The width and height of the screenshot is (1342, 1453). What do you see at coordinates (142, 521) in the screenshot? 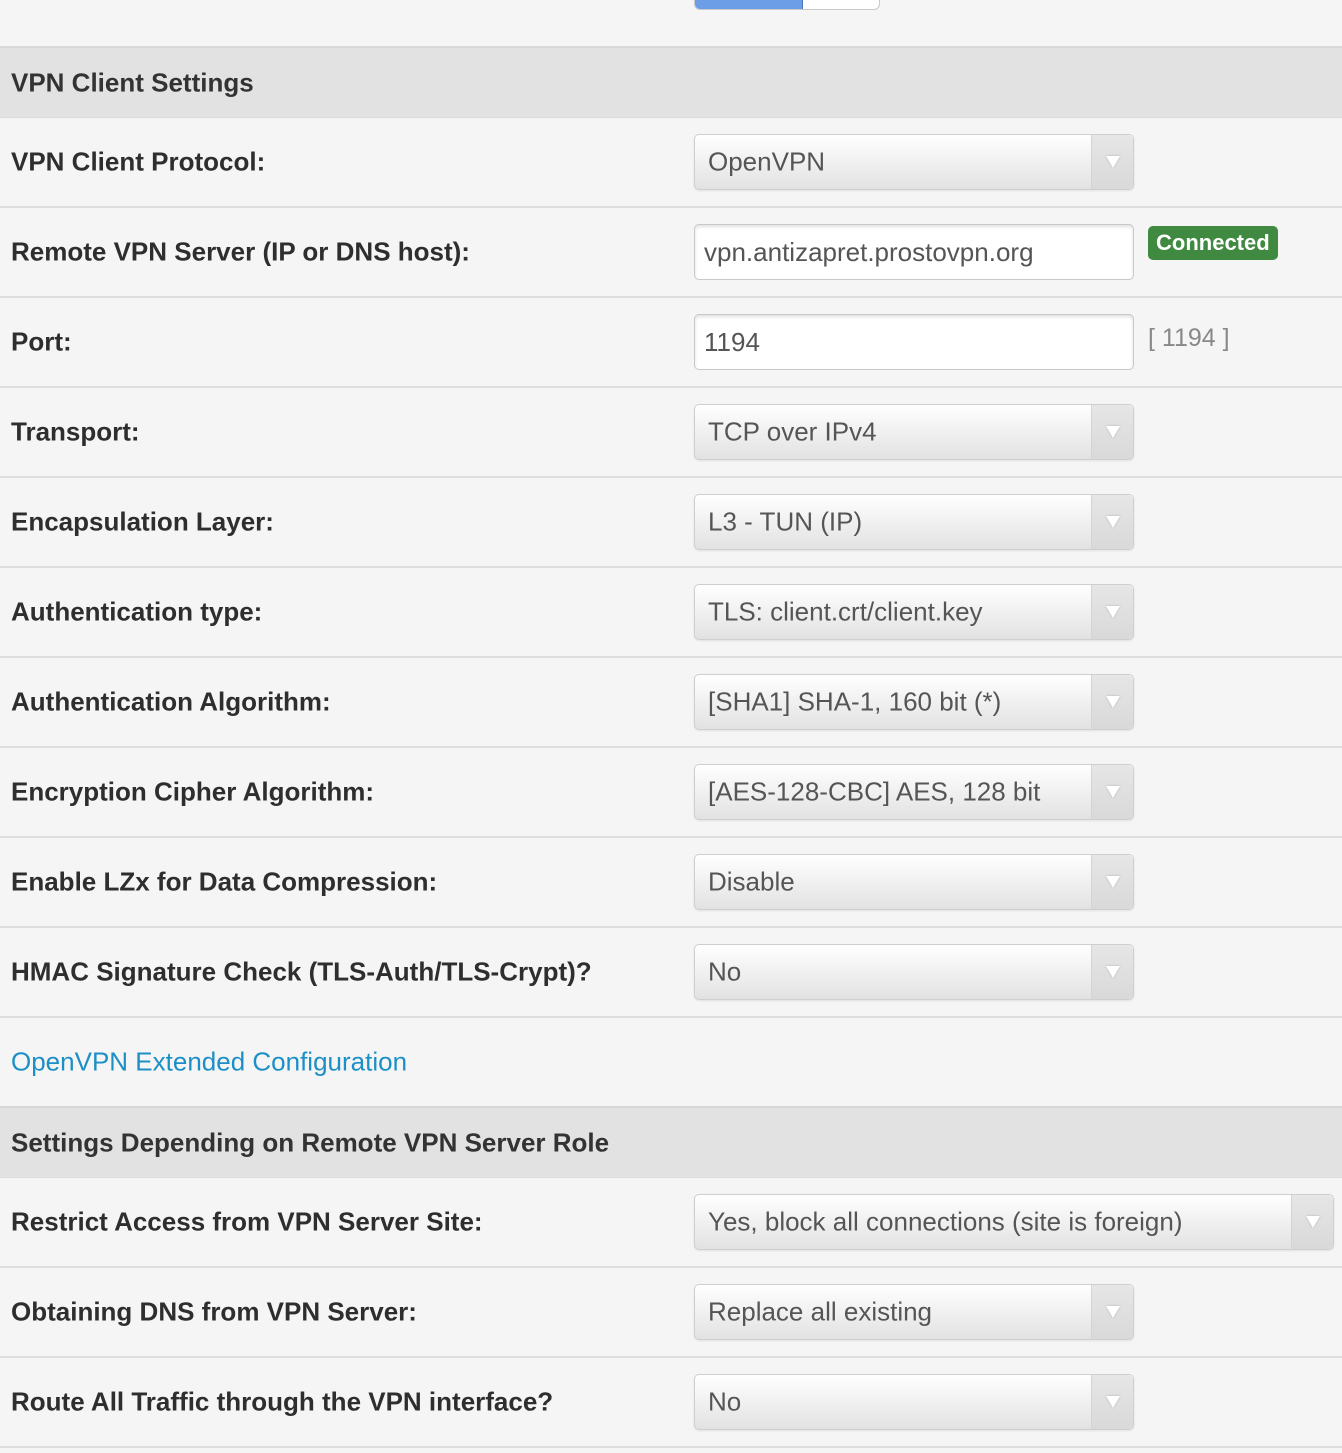
I see `label: Encapsulation Layer:` at bounding box center [142, 521].